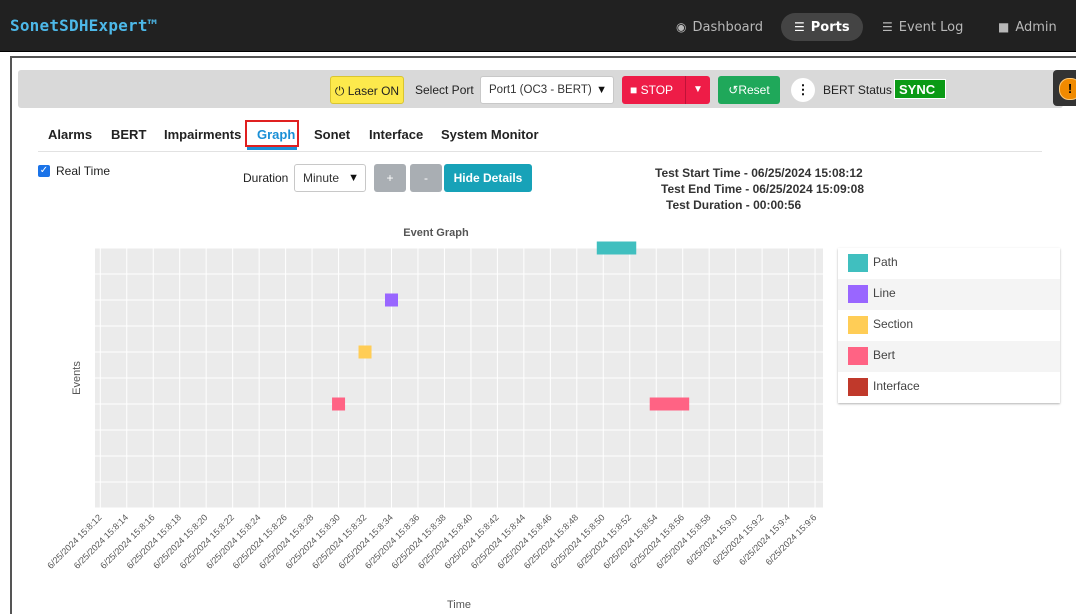 This screenshot has height=614, width=1076. What do you see at coordinates (1004, 27) in the screenshot?
I see `admin-icon: ■` at bounding box center [1004, 27].